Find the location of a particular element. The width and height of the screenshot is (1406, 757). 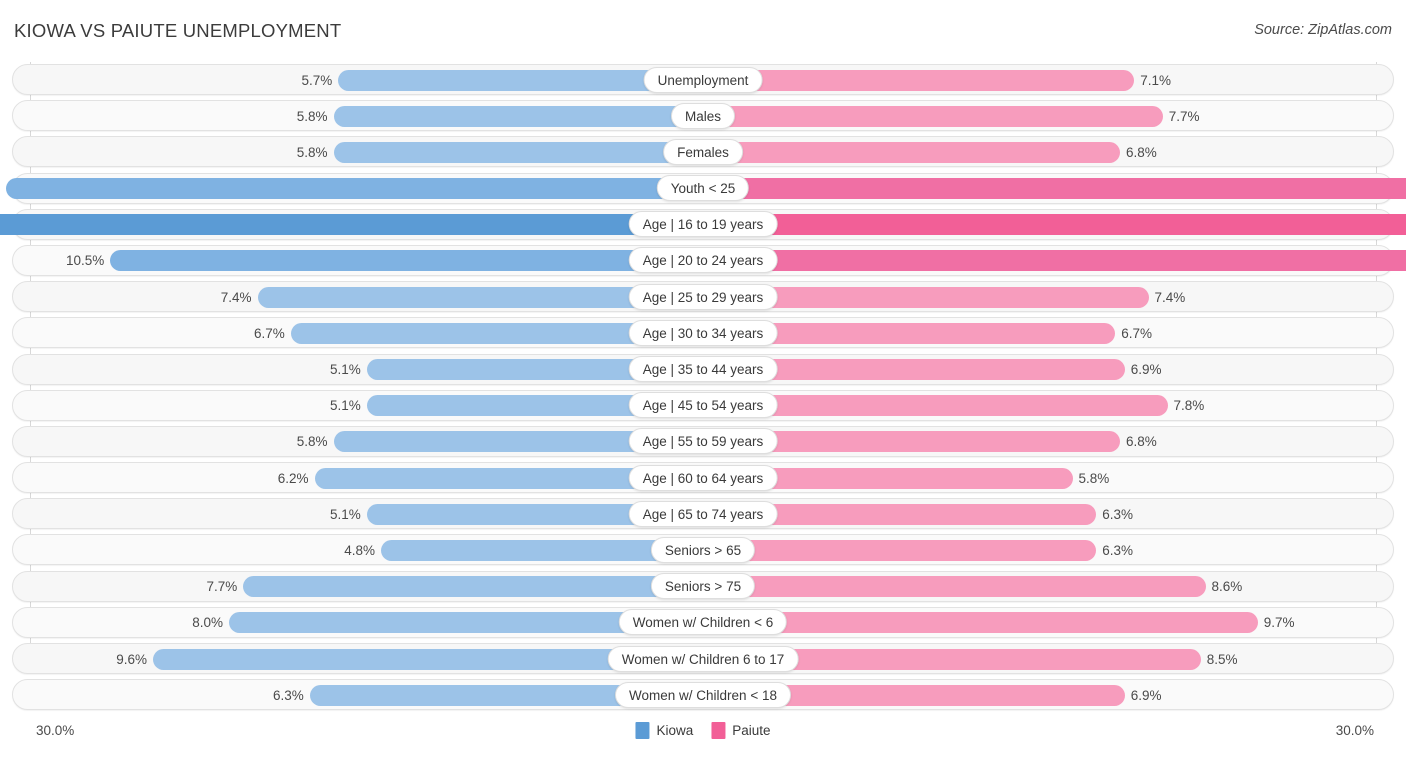

category-label: Age | 60 to 64 years is located at coordinates (703, 477).